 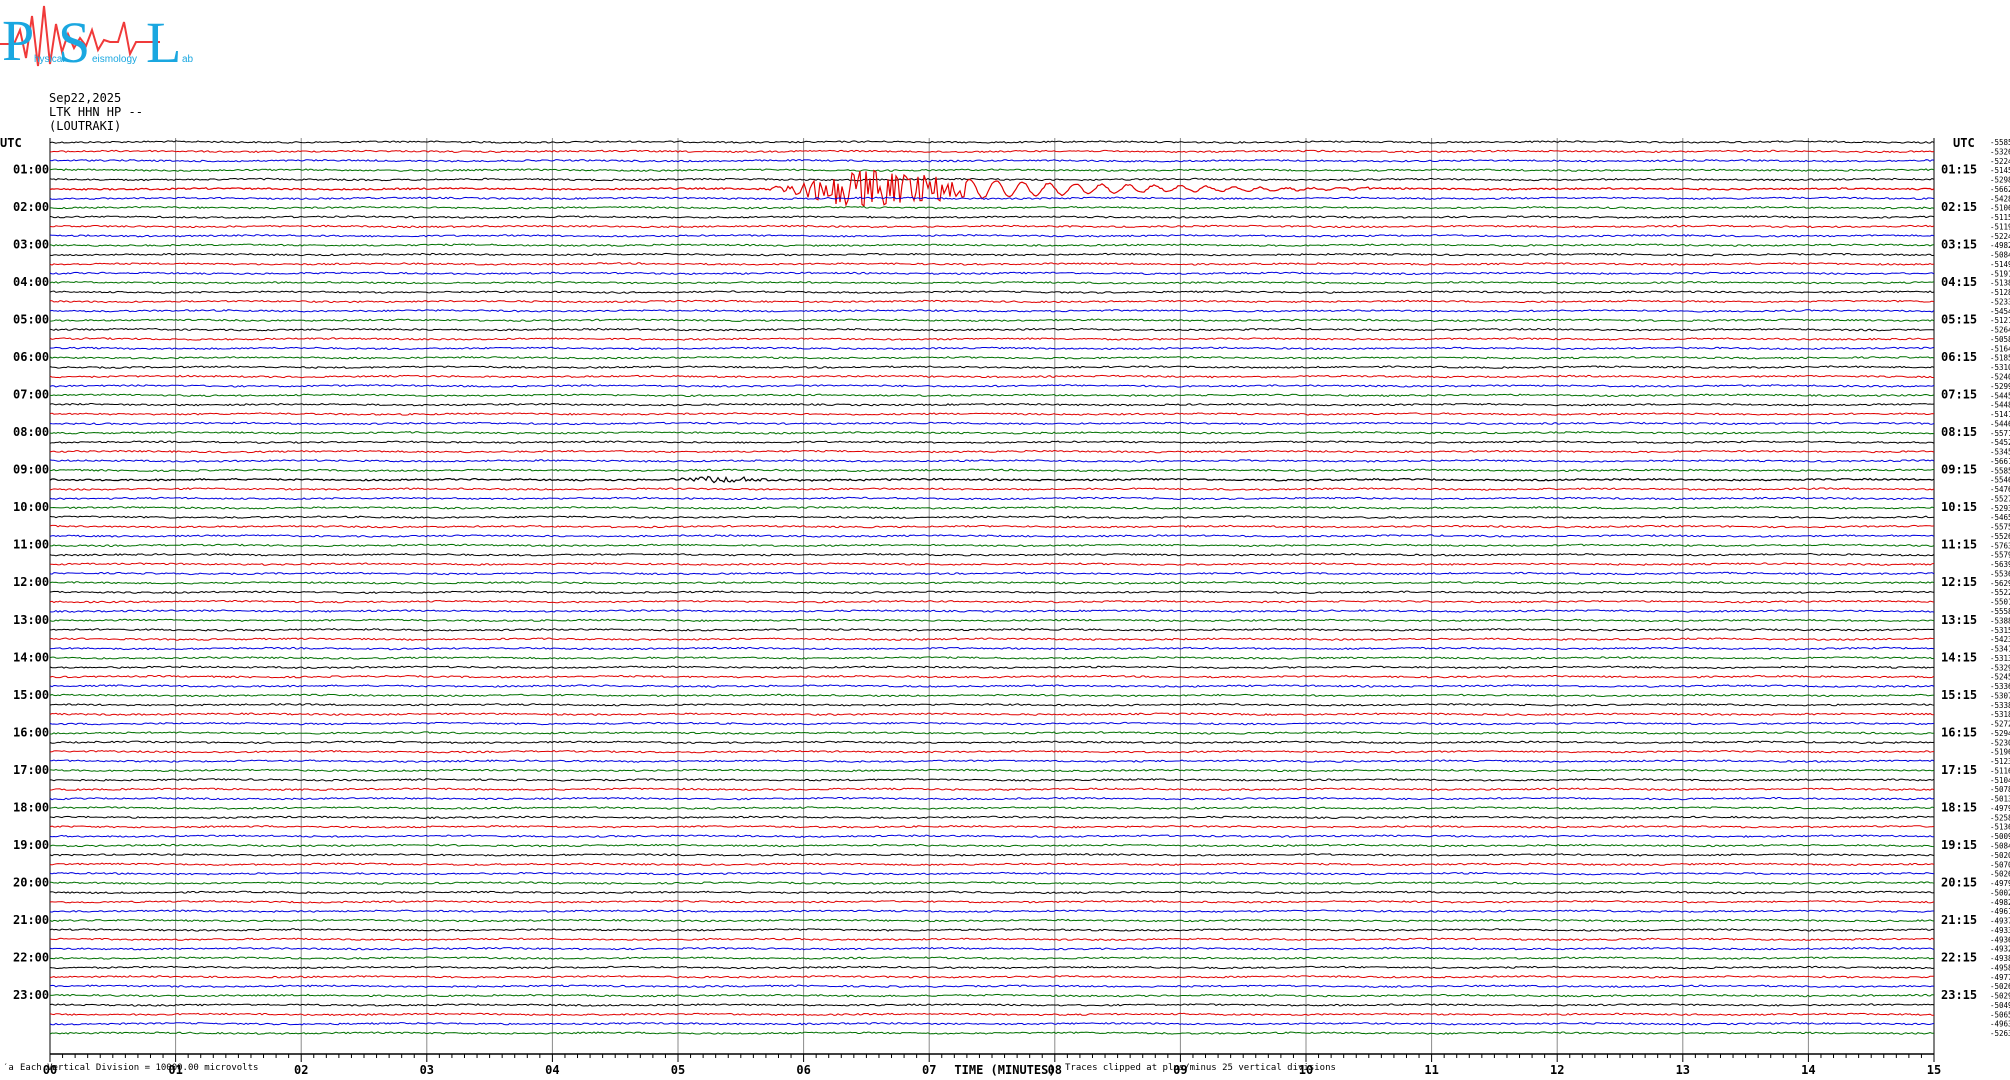 What do you see at coordinates (1557, 1070) in the screenshot?
I see `x-tick-label: 12` at bounding box center [1557, 1070].